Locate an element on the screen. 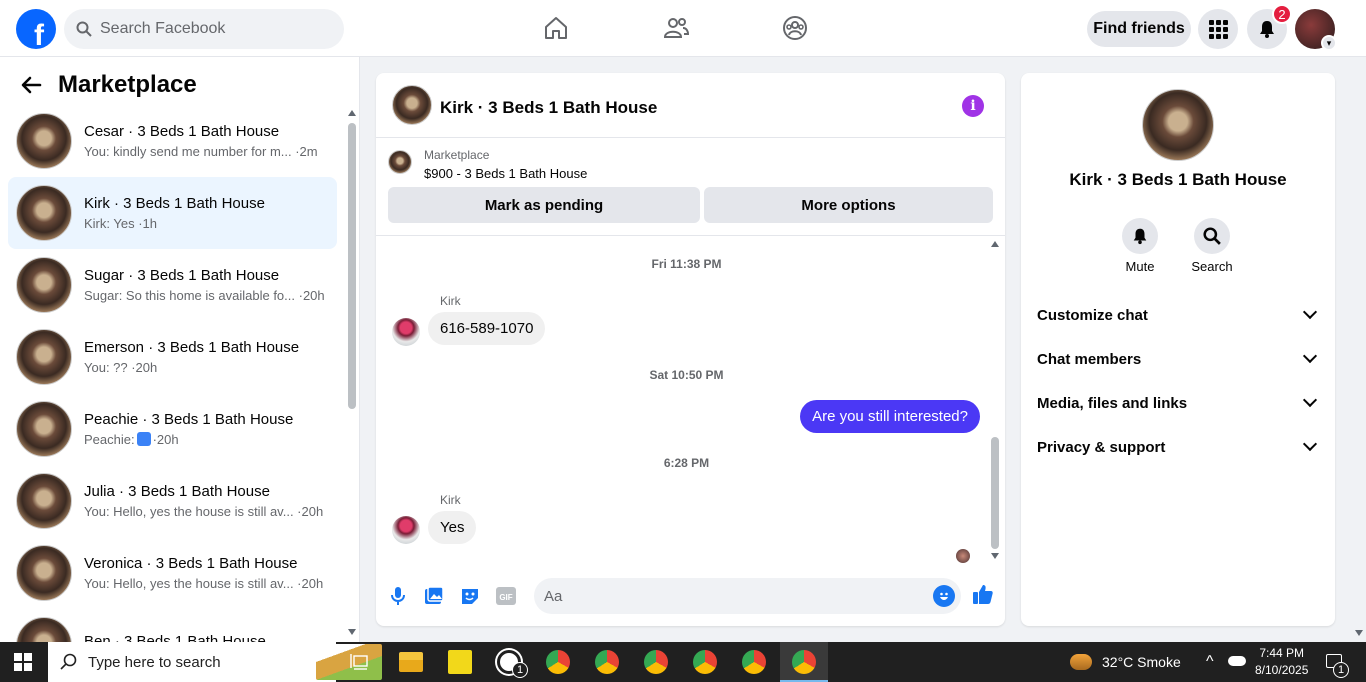 The image size is (1366, 682). find-friends-button: Find friends is located at coordinates (1139, 29).